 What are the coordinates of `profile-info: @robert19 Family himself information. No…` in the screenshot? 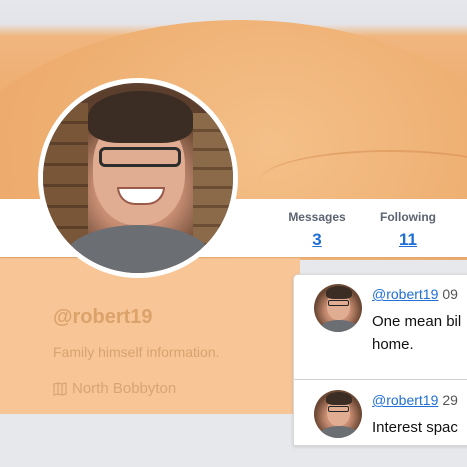 It's located at (173, 351).